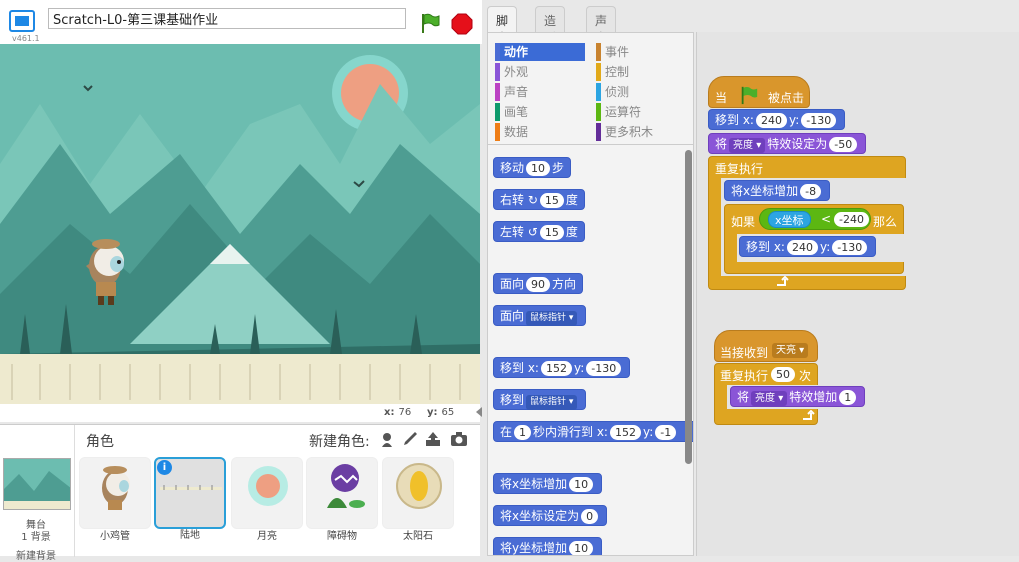  Describe the element at coordinates (601, 25) in the screenshot. I see `tab-sounds: 声音` at that location.